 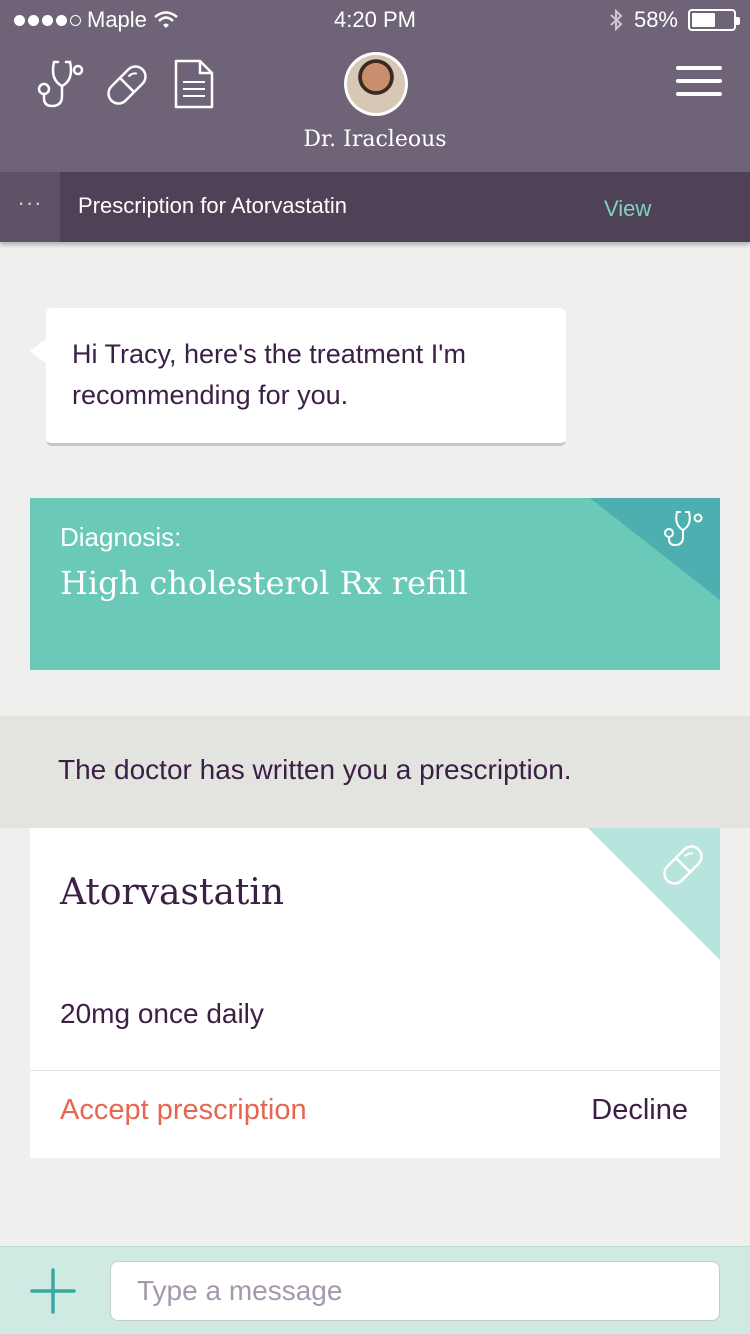 What do you see at coordinates (655, 19) in the screenshot?
I see `battery-percent: 58%` at bounding box center [655, 19].